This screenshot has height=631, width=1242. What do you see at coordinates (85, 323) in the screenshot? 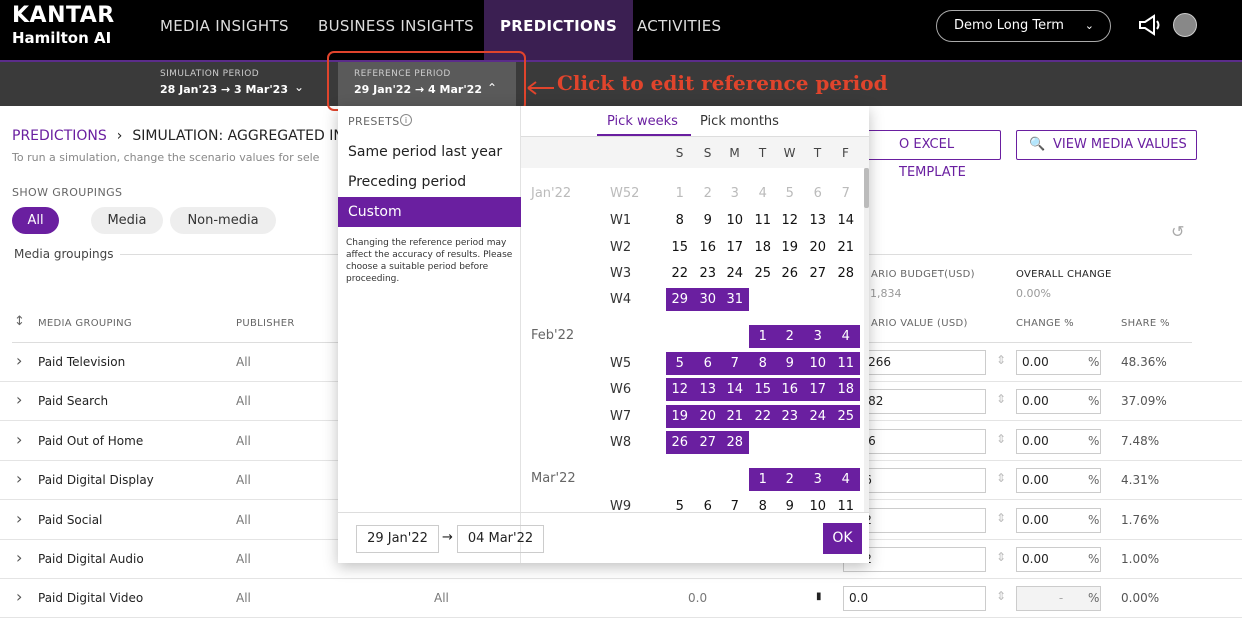
I see `header-media-grouping: MEDIA GROUPING` at bounding box center [85, 323].